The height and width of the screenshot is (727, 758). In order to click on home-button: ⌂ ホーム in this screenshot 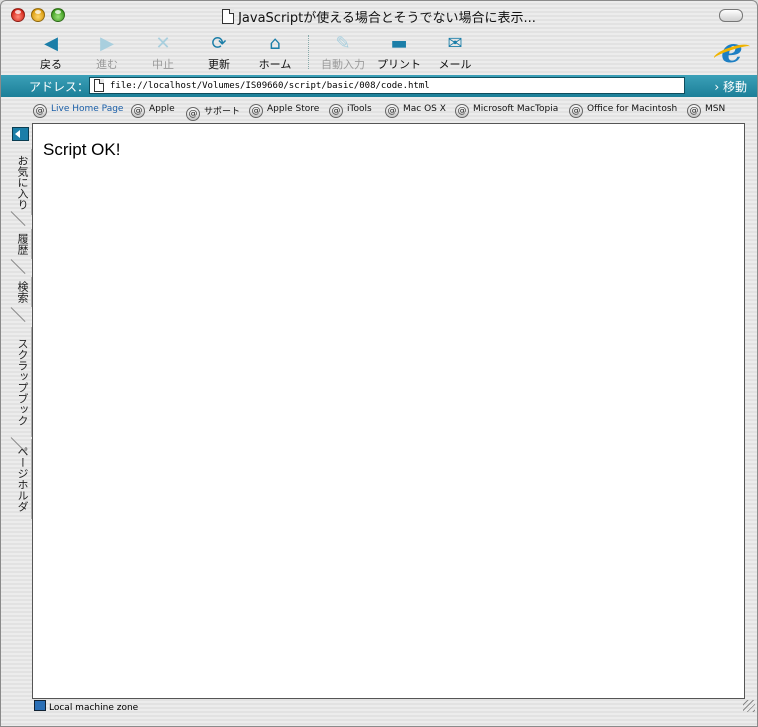, I will do `click(275, 52)`.